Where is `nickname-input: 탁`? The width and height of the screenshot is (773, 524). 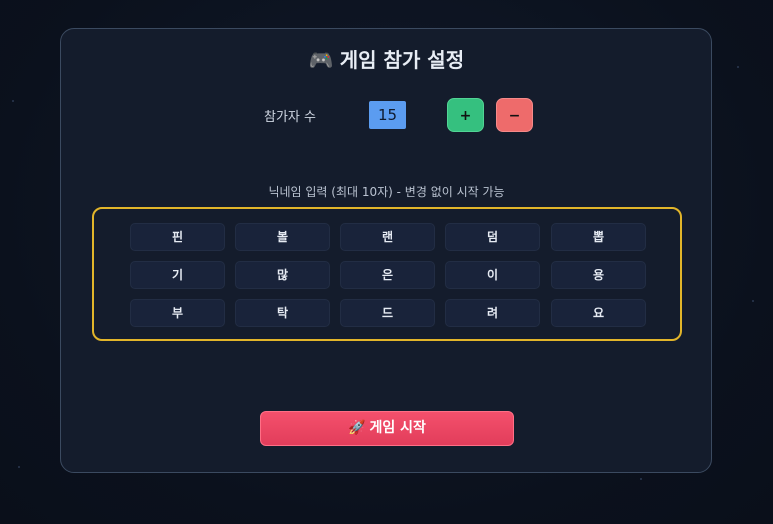
nickname-input: 탁 is located at coordinates (282, 313).